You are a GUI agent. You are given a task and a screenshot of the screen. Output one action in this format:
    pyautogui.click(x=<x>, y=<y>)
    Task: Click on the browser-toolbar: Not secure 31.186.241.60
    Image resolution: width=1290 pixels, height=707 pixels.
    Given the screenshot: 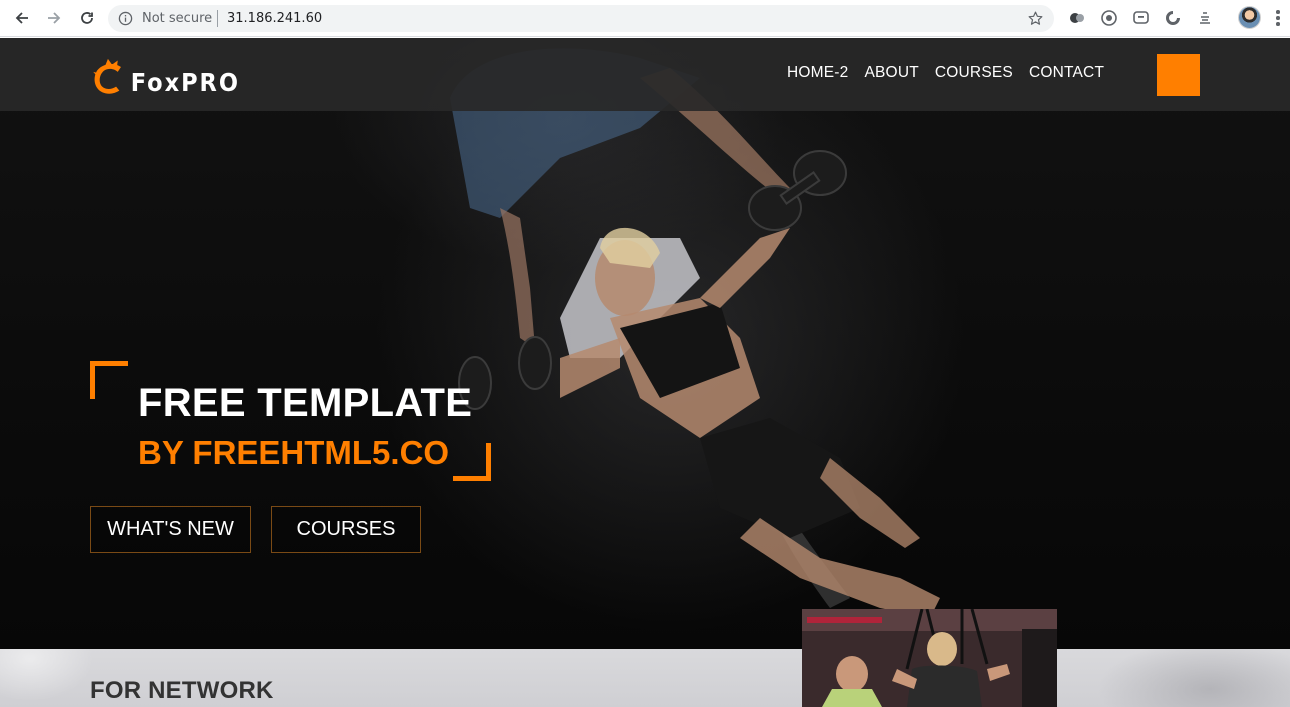 What is the action you would take?
    pyautogui.click(x=645, y=18)
    